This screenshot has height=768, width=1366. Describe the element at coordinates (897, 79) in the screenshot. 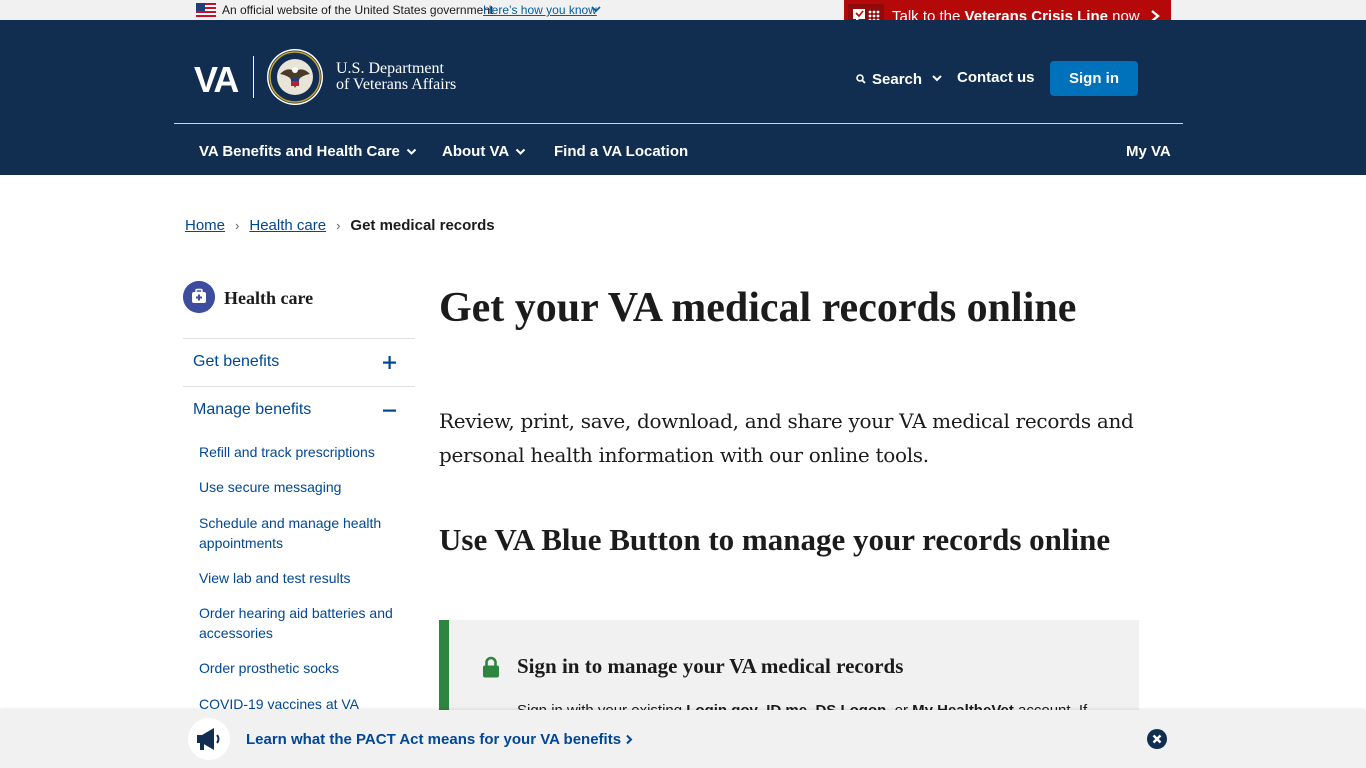

I see `search-label: Search` at that location.